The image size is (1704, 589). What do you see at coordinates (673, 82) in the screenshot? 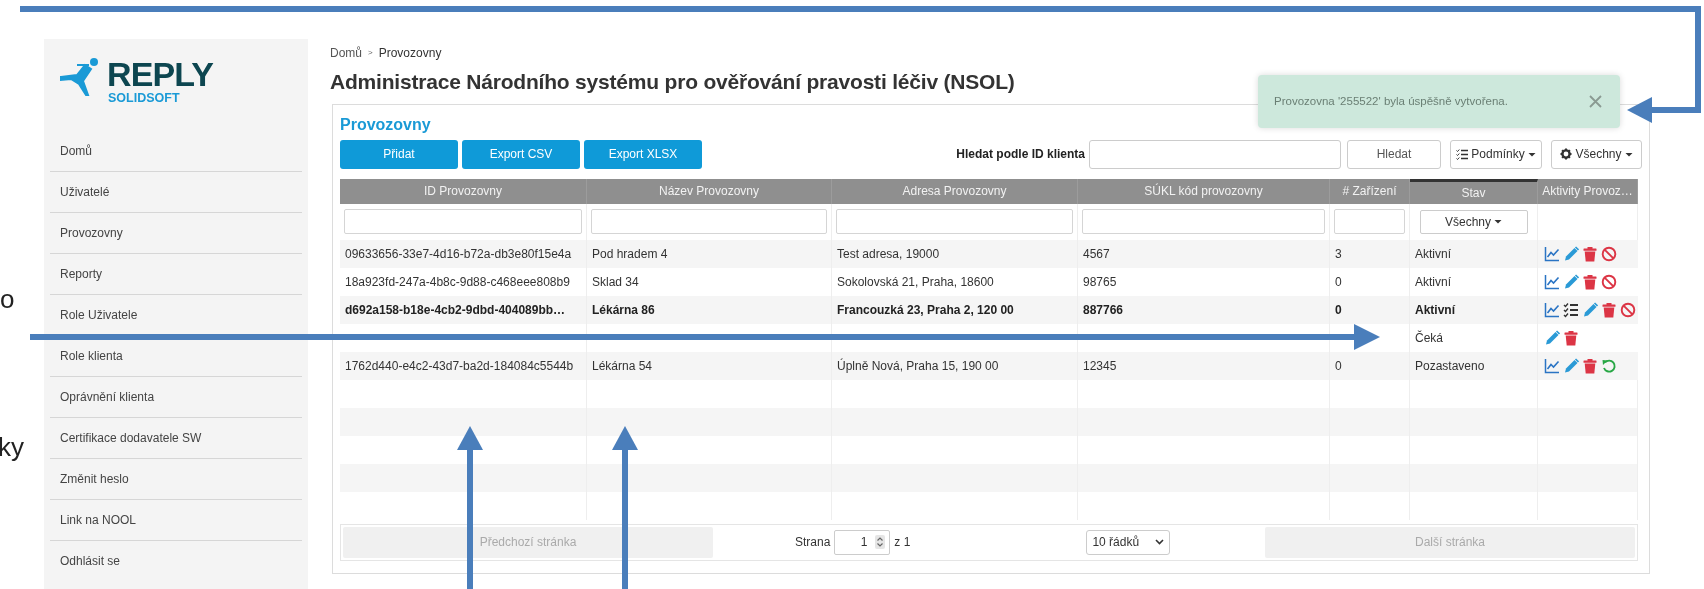
I see `page-title: Administrace Národního systému pro ověřování pravosti léčiv (NSOL)` at bounding box center [673, 82].